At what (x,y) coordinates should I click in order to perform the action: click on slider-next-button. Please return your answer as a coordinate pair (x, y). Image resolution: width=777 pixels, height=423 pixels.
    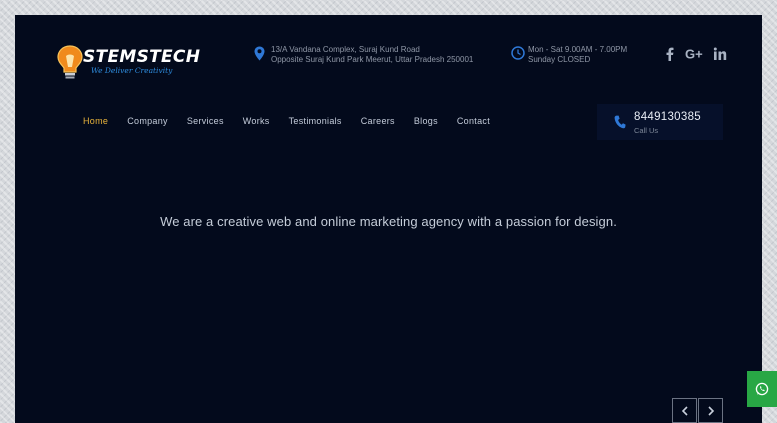
    Looking at the image, I should click on (710, 410).